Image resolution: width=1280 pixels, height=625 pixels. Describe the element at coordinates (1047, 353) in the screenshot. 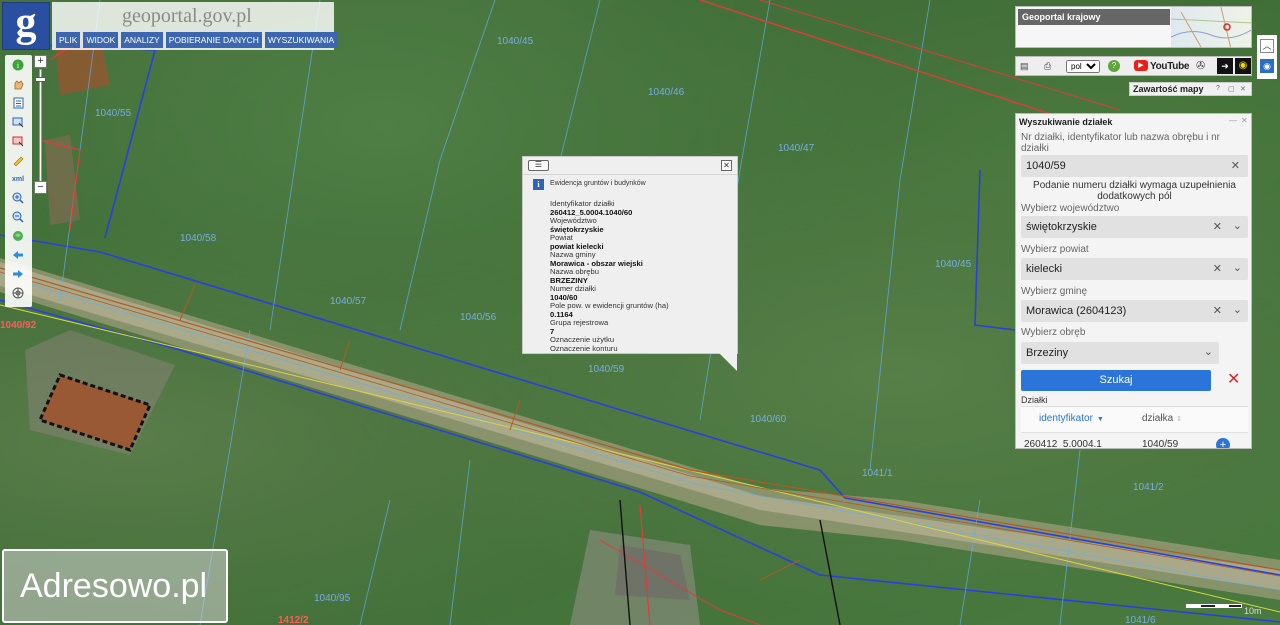

I see `precinct-value: Brzeziny` at that location.